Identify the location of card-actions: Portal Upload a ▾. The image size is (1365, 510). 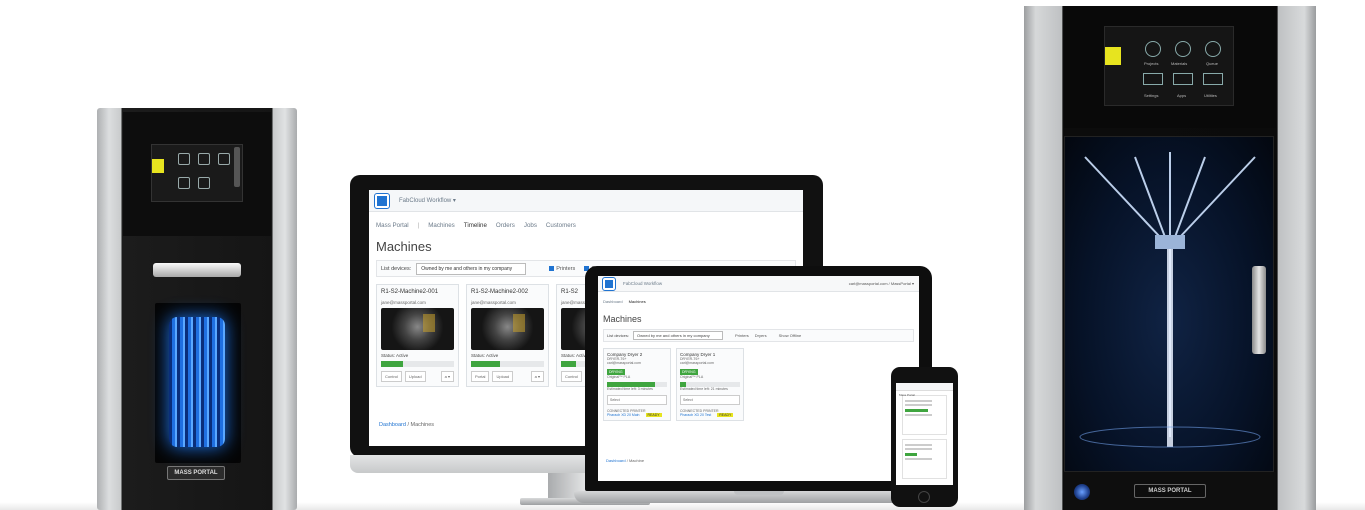
(507, 376).